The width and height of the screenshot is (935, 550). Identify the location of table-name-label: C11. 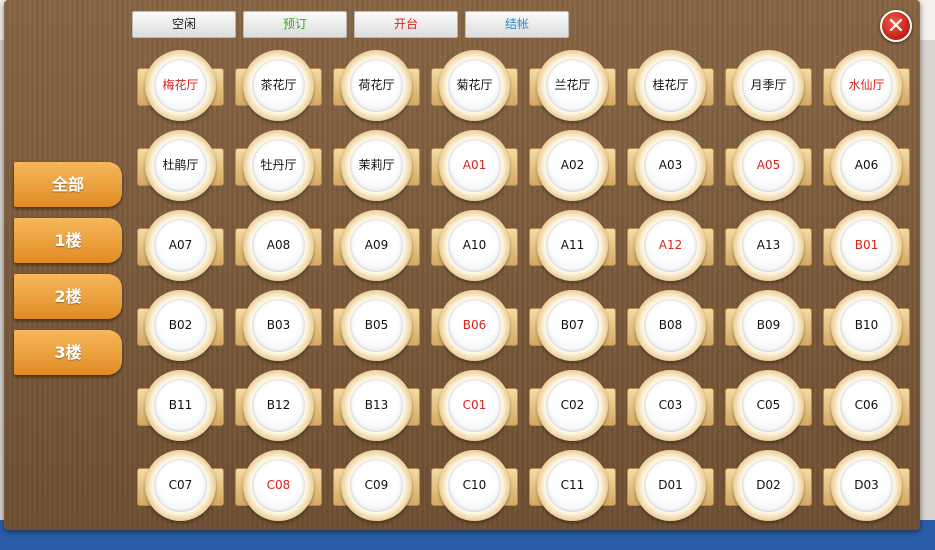
(572, 485).